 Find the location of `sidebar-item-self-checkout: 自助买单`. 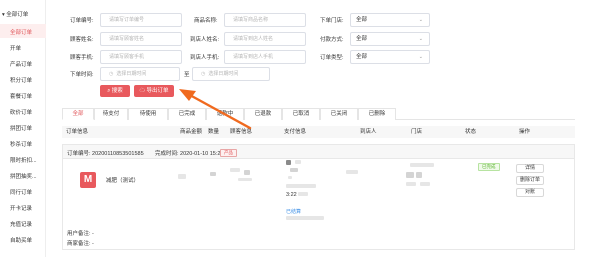

sidebar-item-self-checkout: 自助买单 is located at coordinates (21, 240).